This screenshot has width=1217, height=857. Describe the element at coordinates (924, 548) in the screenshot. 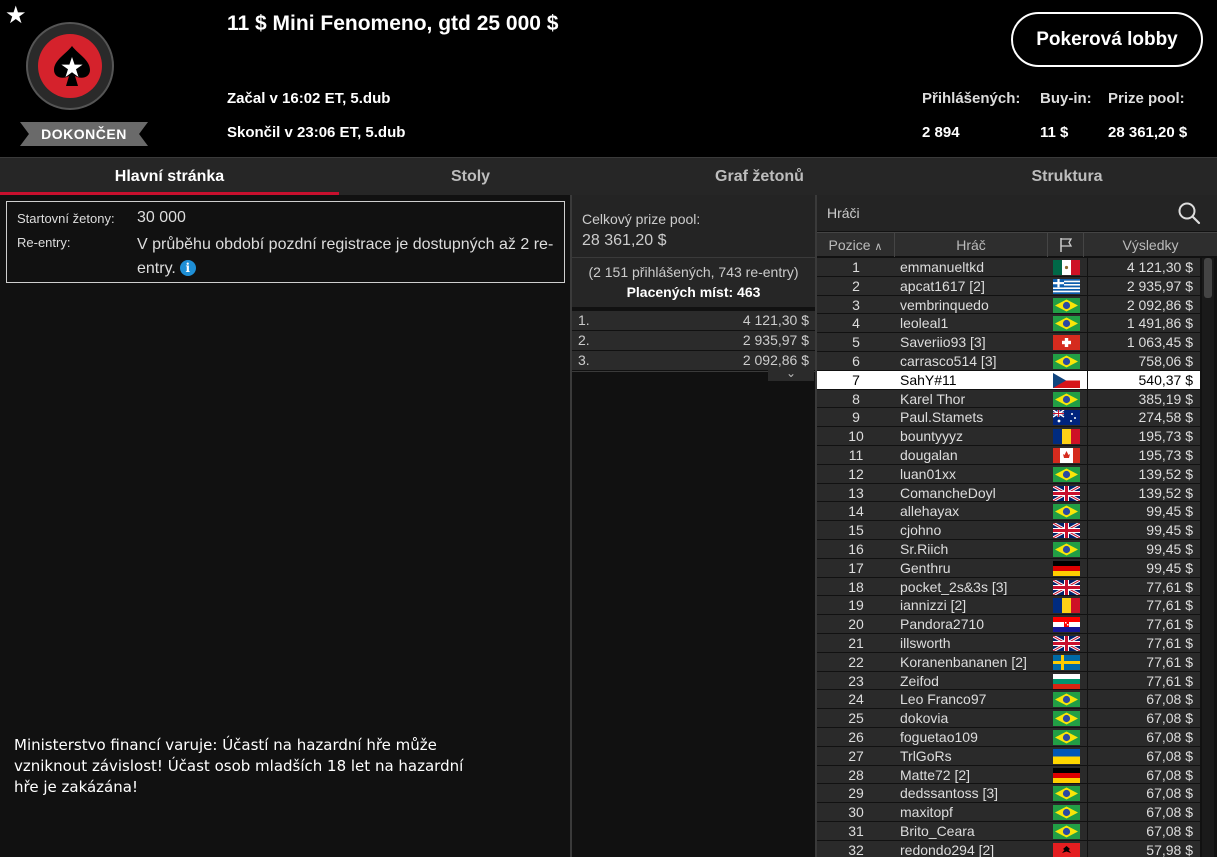

I see `player-name: Sr.Riich` at that location.